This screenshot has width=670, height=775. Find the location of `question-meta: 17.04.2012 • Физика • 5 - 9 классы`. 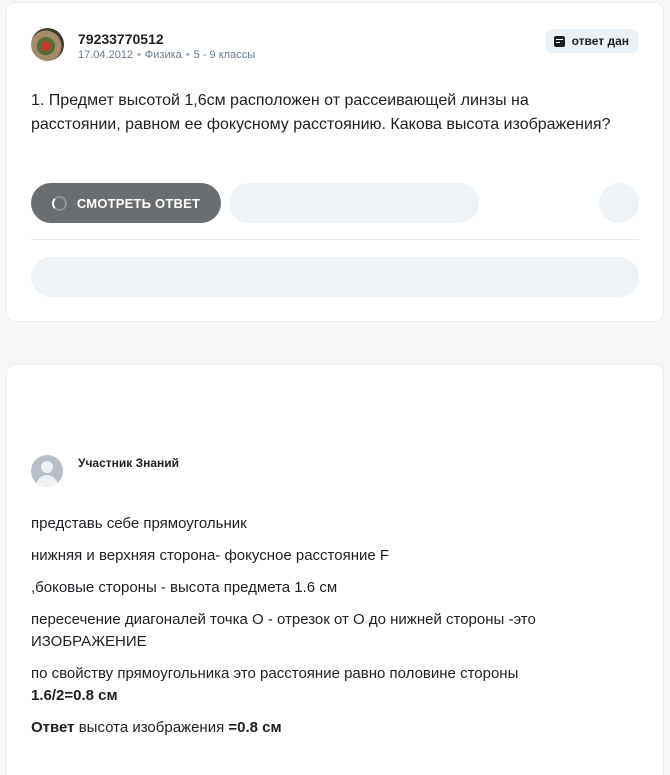

question-meta: 17.04.2012 • Физика • 5 - 9 классы is located at coordinates (166, 55).